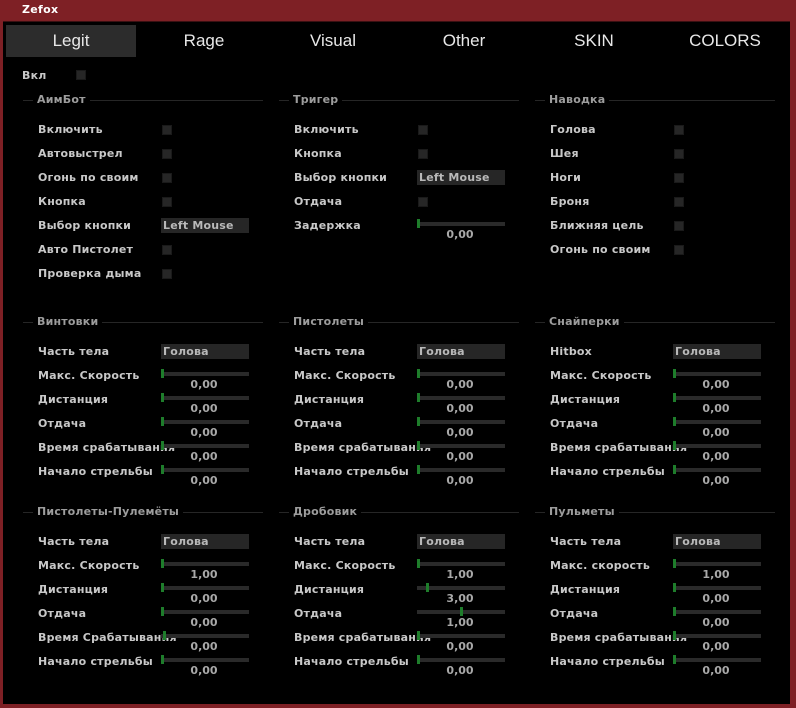 The height and width of the screenshot is (708, 796). Describe the element at coordinates (108, 511) in the screenshot. I see `group-title: Пистолеты-Пулемёты` at that location.